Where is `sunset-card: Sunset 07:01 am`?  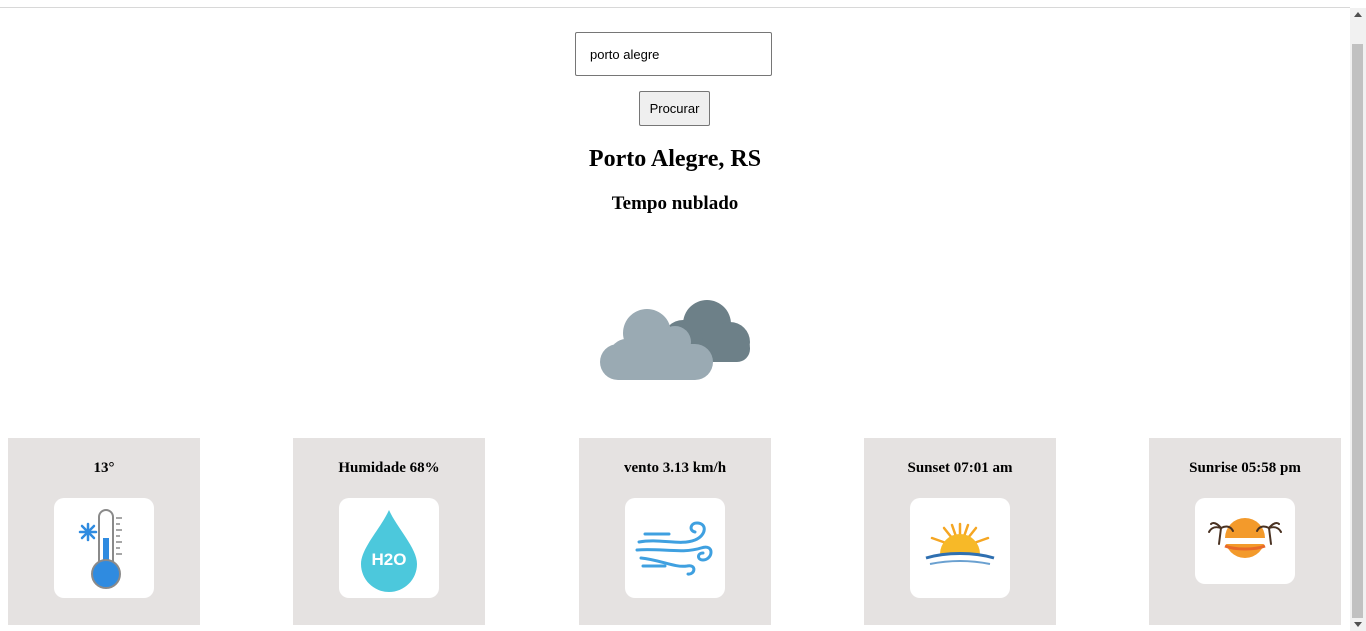 sunset-card: Sunset 07:01 am is located at coordinates (960, 531).